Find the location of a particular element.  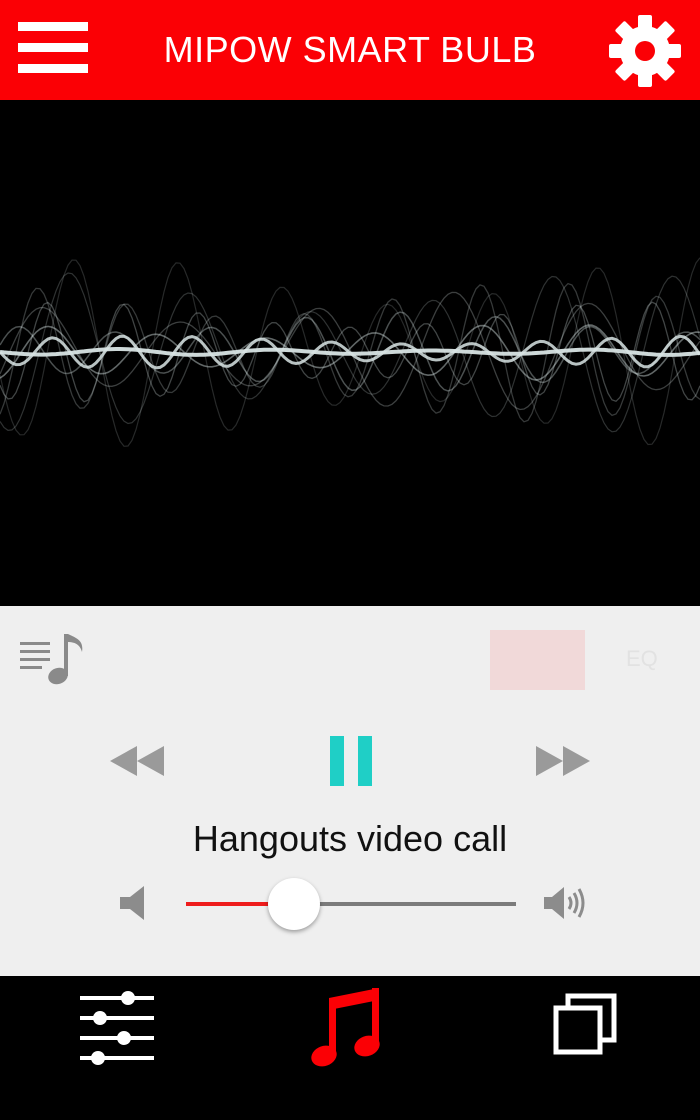

volume-high-icon is located at coordinates (564, 903).